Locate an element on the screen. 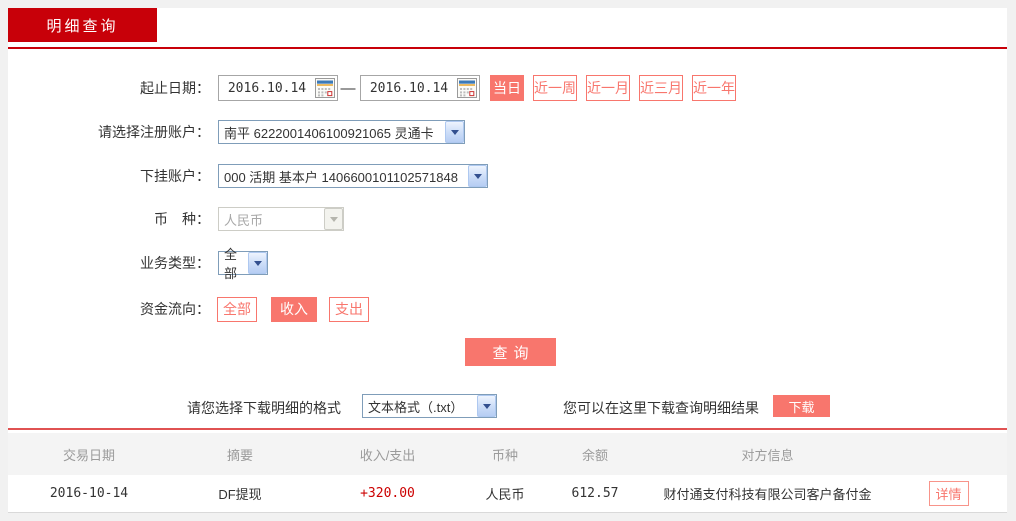 The height and width of the screenshot is (521, 1016). sub-account-row: 下挂账户： 000 活期 基本户 1406600101102571848 is located at coordinates (507, 176).